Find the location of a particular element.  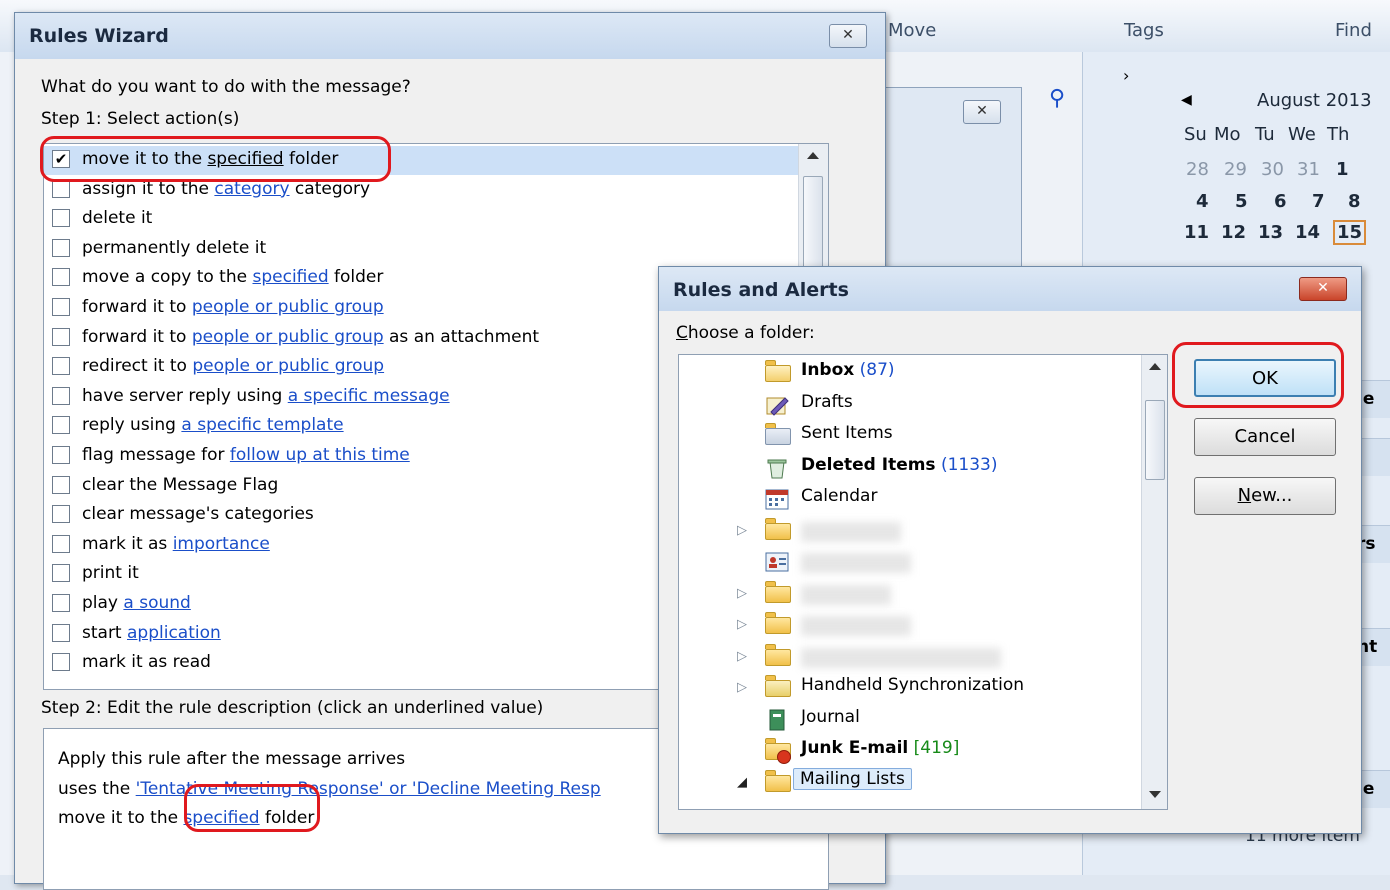

calendar-day: 29 is located at coordinates (1235, 169).